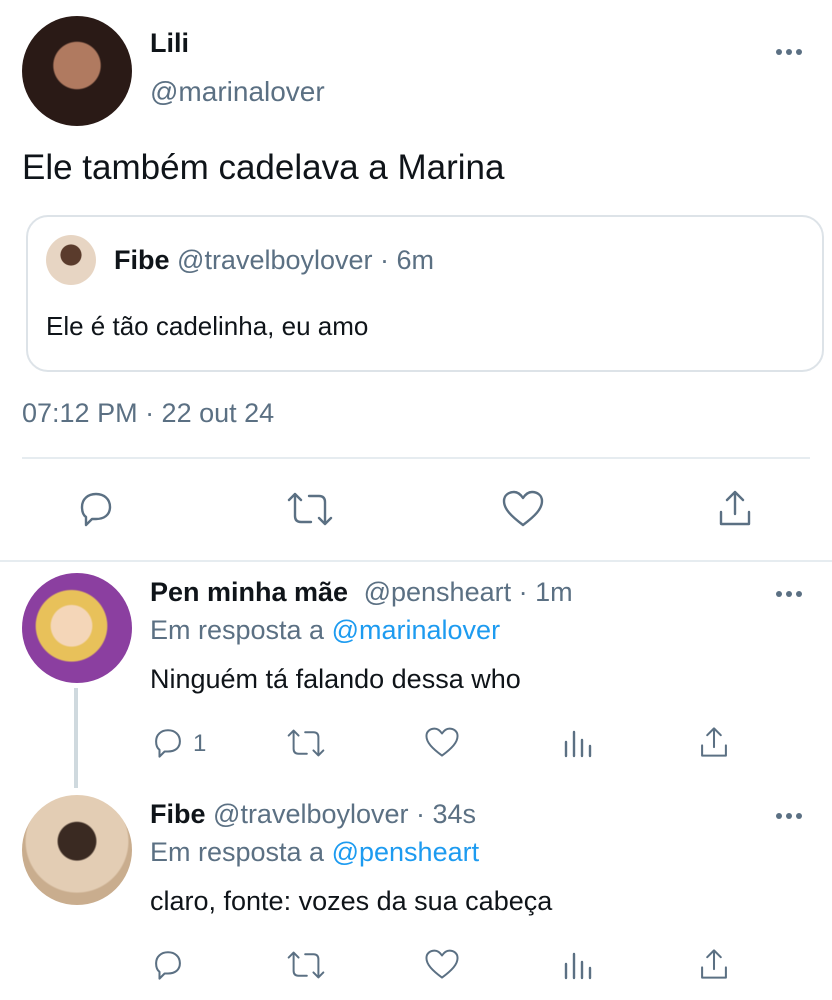 This screenshot has height=1000, width=832. I want to click on author-handle-time: @travelboylover · 34s, so click(344, 814).